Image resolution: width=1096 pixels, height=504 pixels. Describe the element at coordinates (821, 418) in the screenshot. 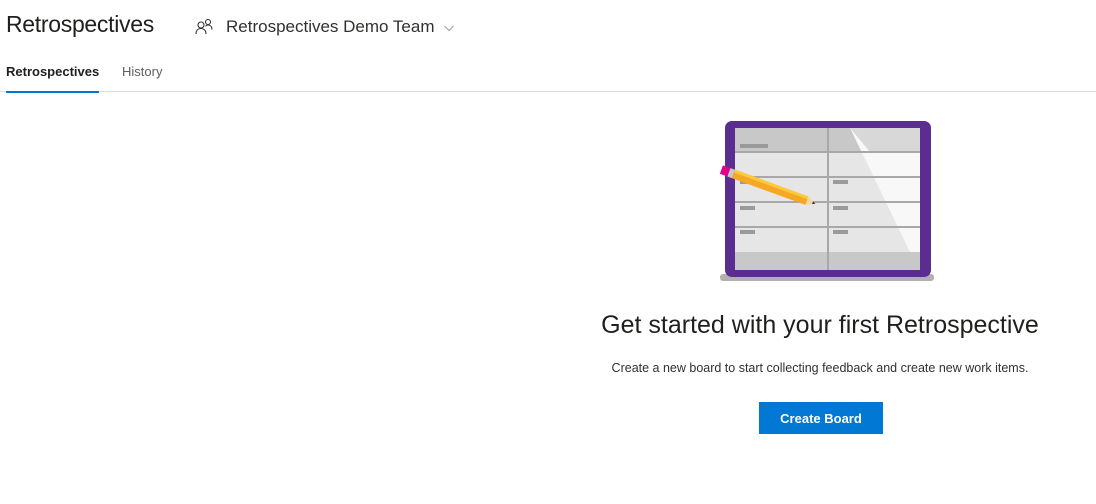

I see `create-board-button: Create Board` at that location.